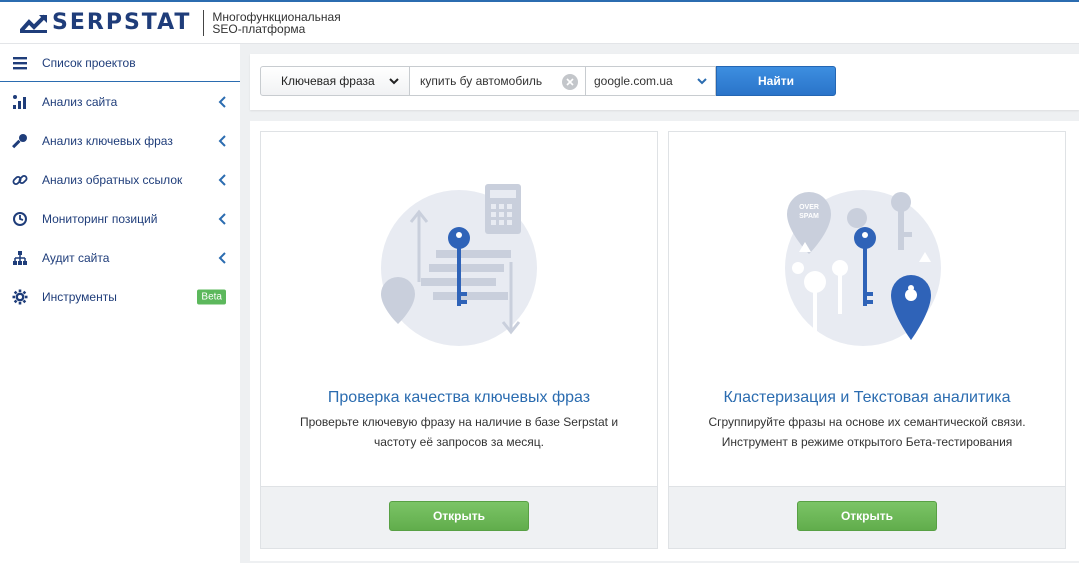 Image resolution: width=1079 pixels, height=563 pixels. Describe the element at coordinates (809, 216) in the screenshot. I see `overspam-tag-line-2: SPAM` at that location.